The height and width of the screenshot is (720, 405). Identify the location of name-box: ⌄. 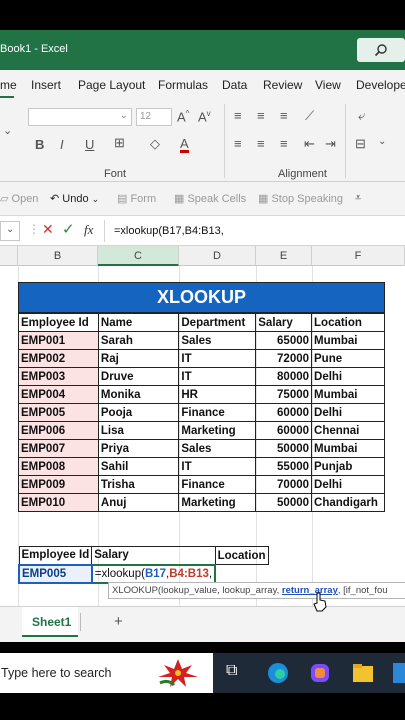
(10, 231).